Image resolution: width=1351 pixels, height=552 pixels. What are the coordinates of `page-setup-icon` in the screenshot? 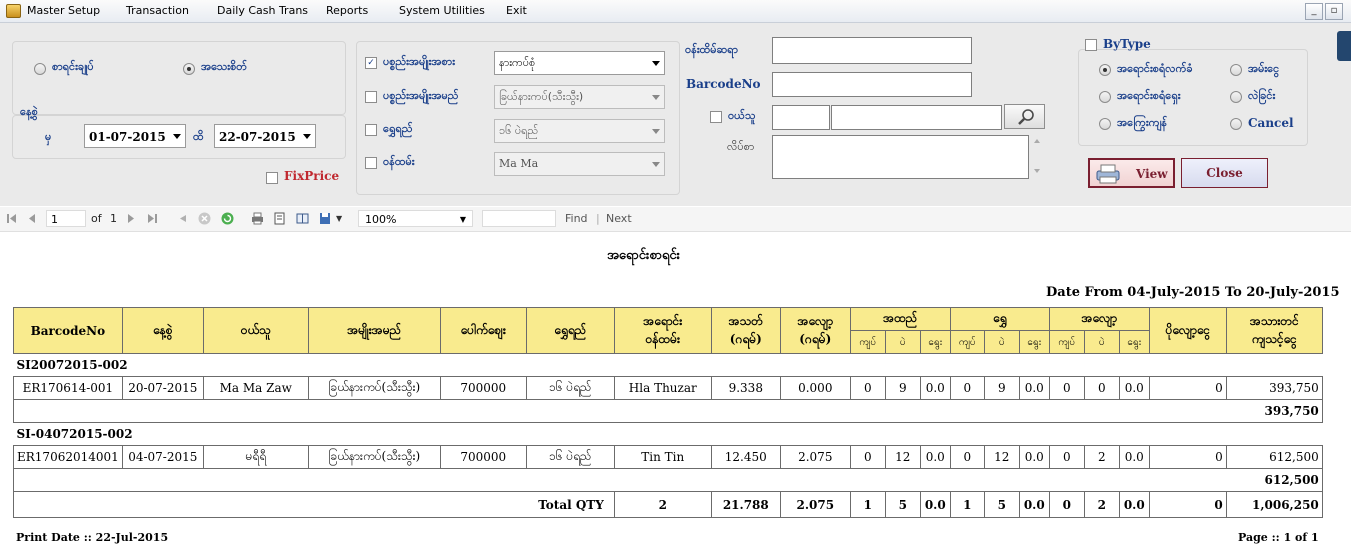 It's located at (302, 218).